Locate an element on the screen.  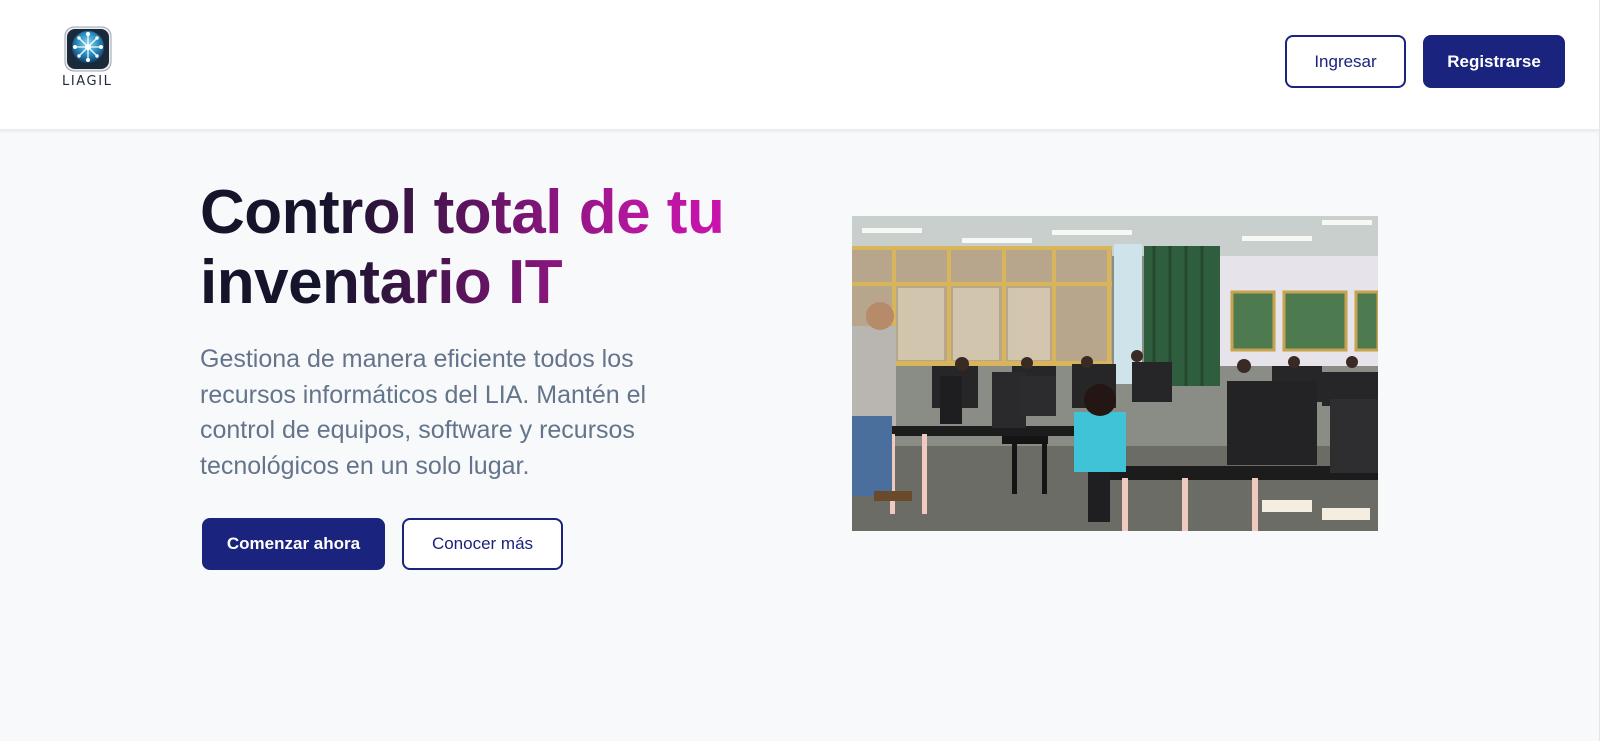
learn-more-button: Conocer más is located at coordinates (482, 544).